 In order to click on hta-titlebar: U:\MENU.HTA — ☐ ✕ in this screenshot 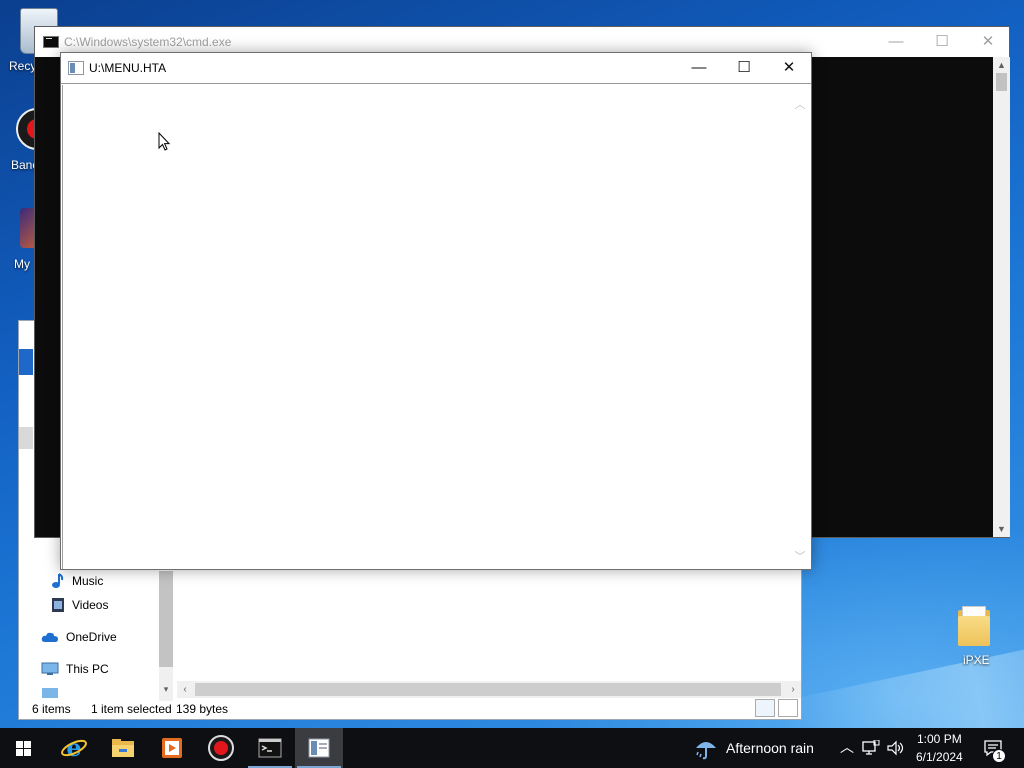, I will do `click(436, 68)`.